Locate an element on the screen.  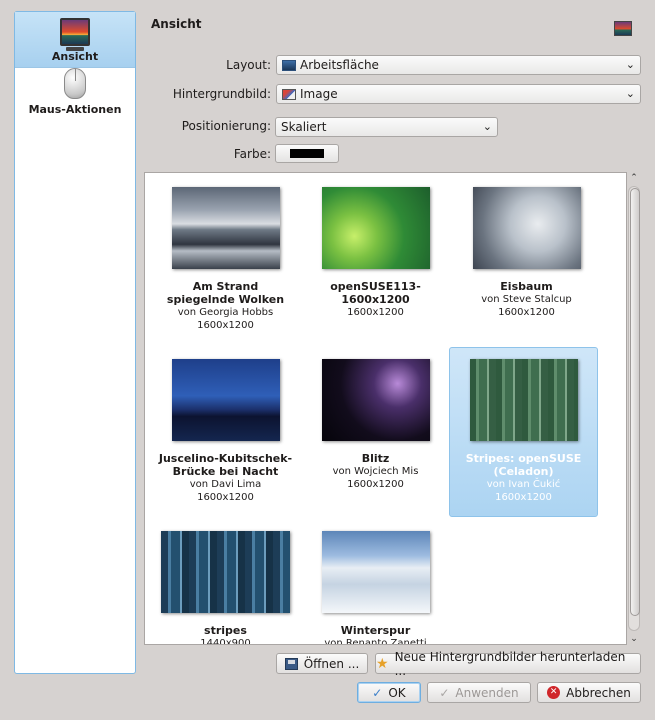
layout-value: Arbeitsfläche is located at coordinates (339, 65).